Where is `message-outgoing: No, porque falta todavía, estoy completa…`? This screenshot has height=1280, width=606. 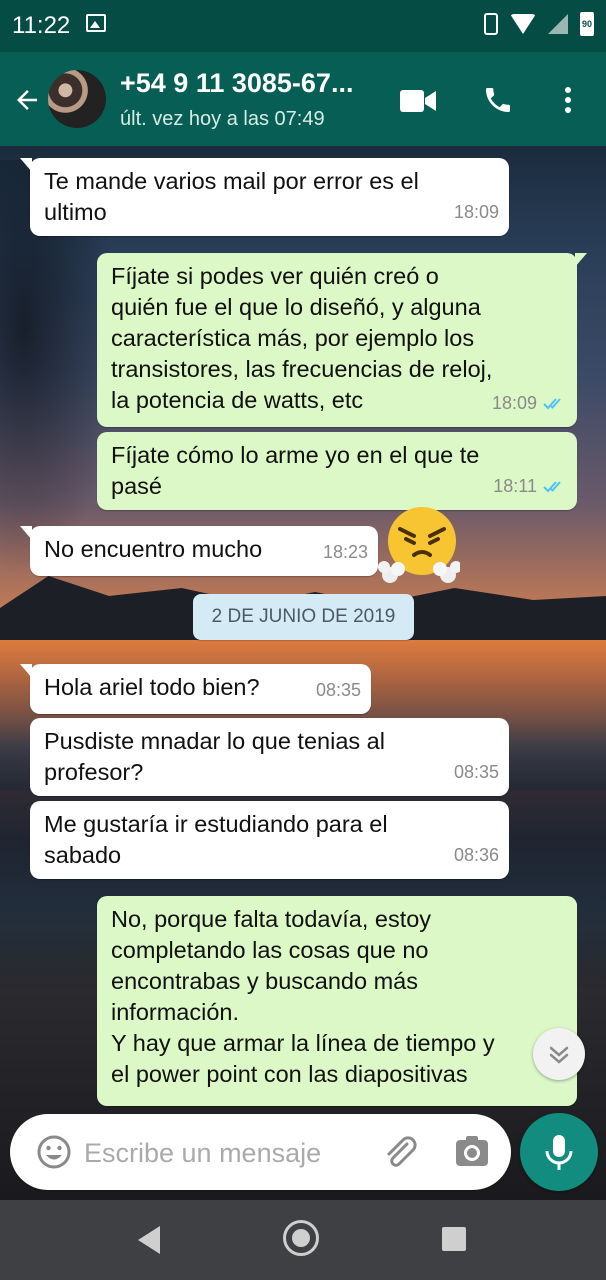
message-outgoing: No, porque falta todavía, estoy completa… is located at coordinates (337, 1001).